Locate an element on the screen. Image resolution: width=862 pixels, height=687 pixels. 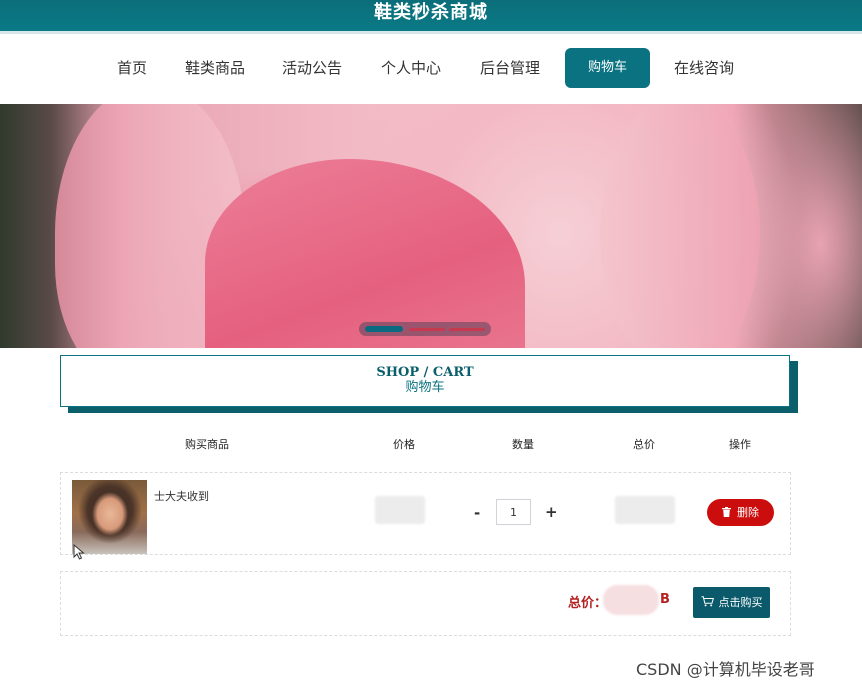
watermark: CSDN @计算机毕设老哥 is located at coordinates (725, 669).